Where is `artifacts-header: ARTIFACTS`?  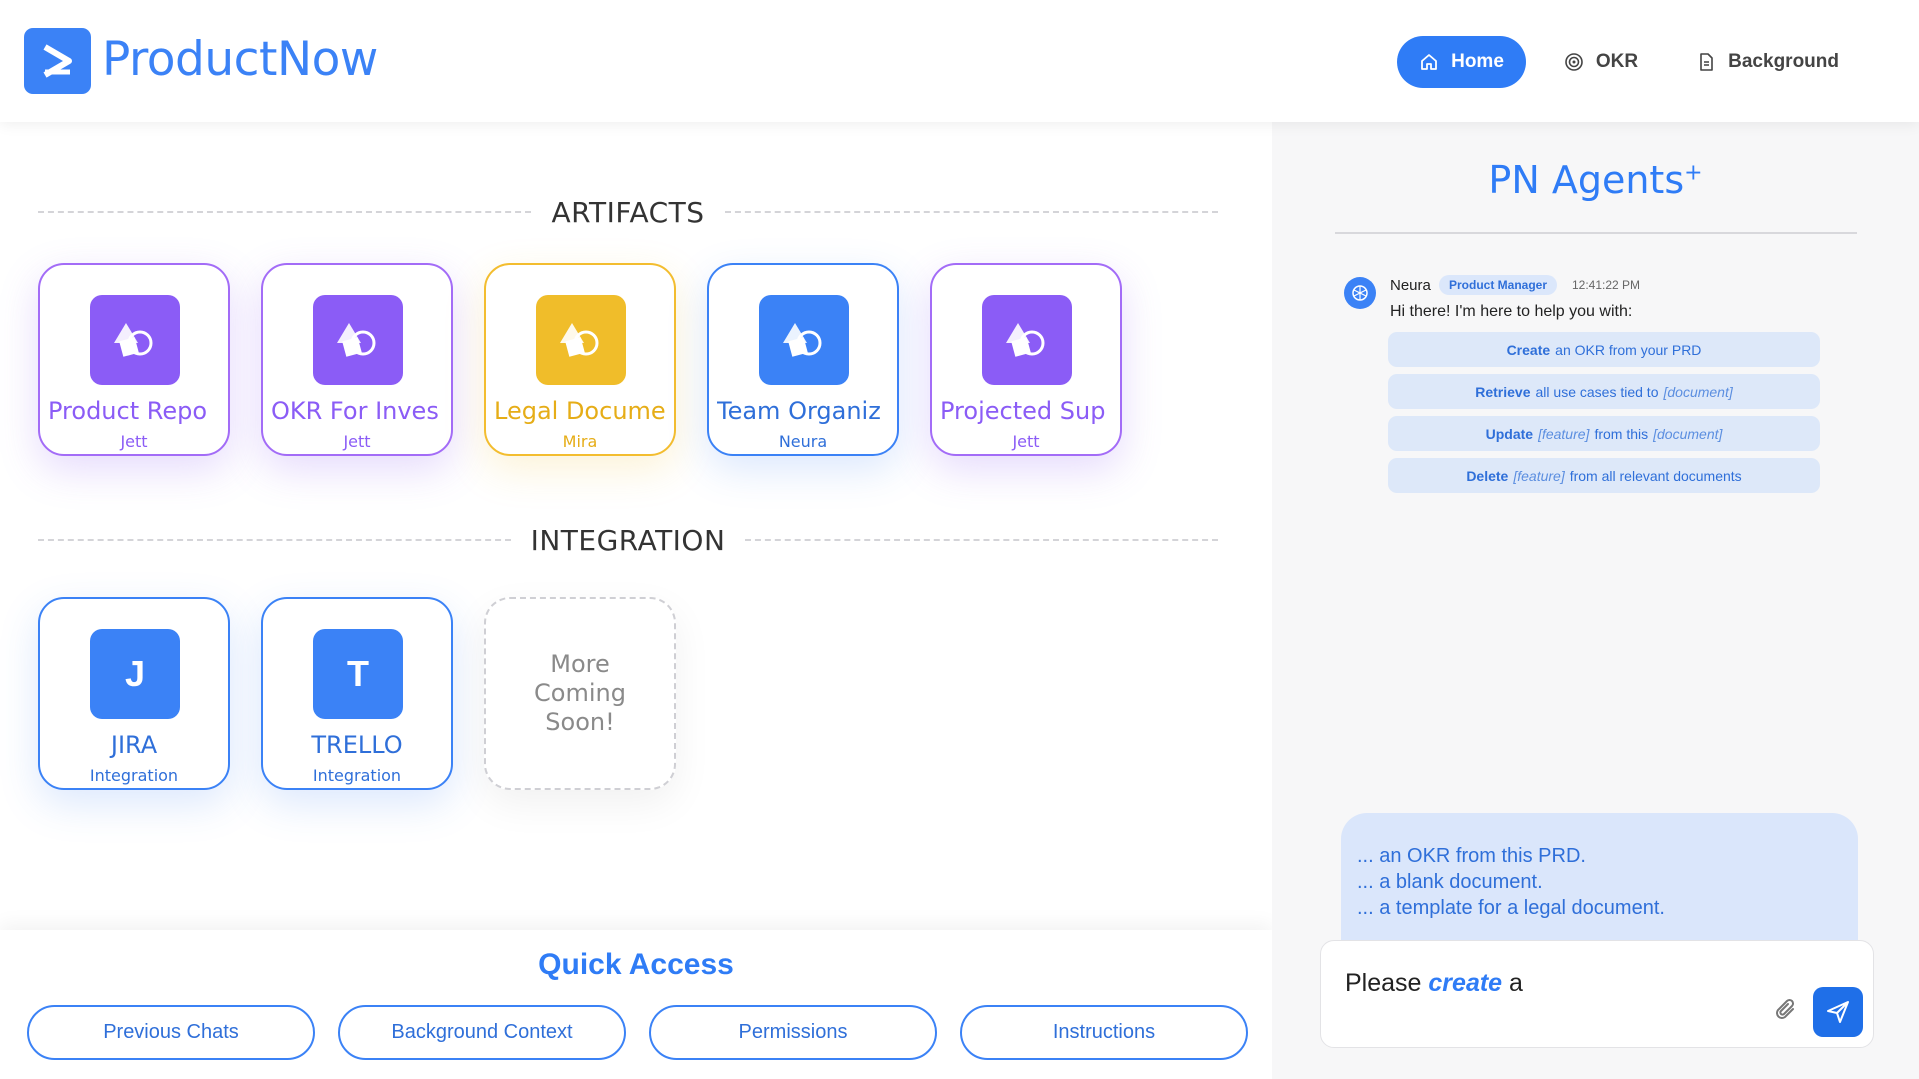
artifacts-header: ARTIFACTS is located at coordinates (628, 212).